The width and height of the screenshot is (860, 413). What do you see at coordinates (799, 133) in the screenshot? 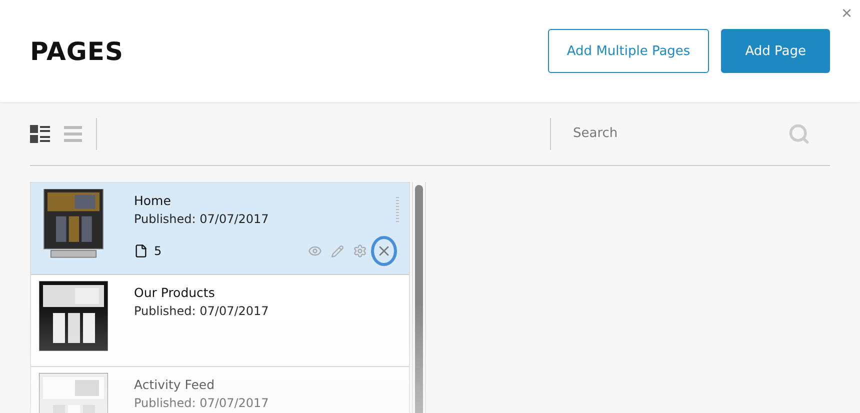
I see `search-icon` at bounding box center [799, 133].